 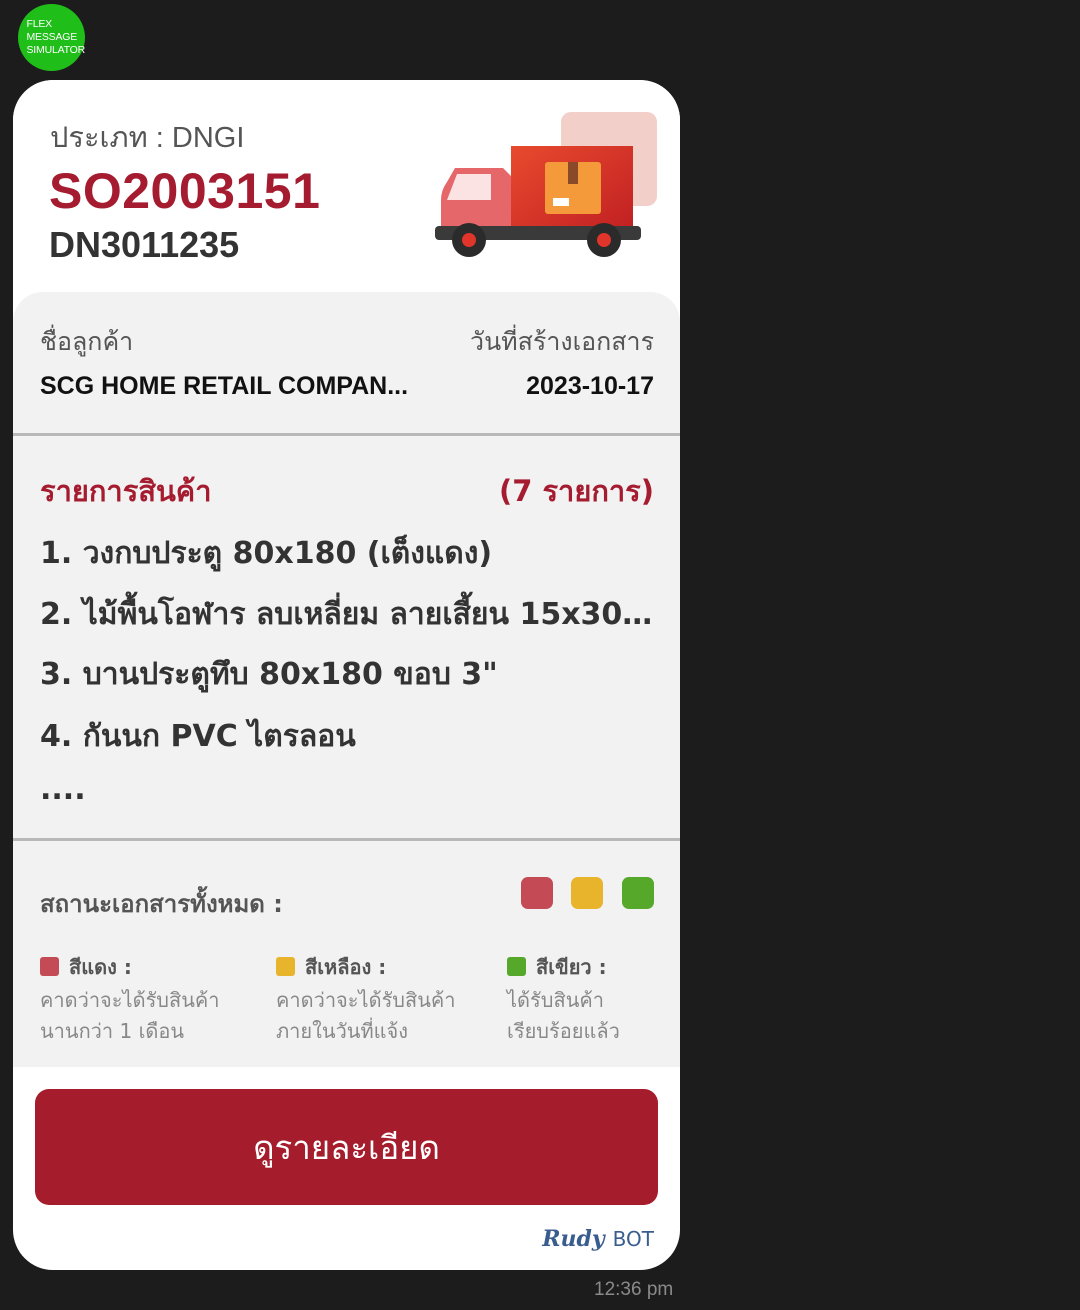 What do you see at coordinates (633, 1239) in the screenshot?
I see `brand-suffix: BOT` at bounding box center [633, 1239].